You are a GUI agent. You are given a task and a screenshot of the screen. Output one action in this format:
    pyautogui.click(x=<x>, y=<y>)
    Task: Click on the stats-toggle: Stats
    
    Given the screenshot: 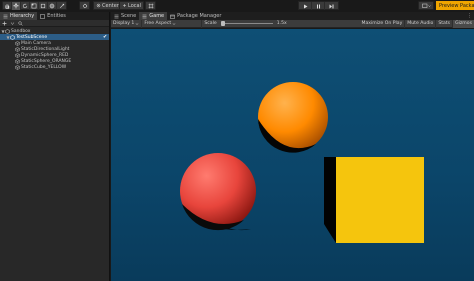 What is the action you would take?
    pyautogui.click(x=445, y=23)
    